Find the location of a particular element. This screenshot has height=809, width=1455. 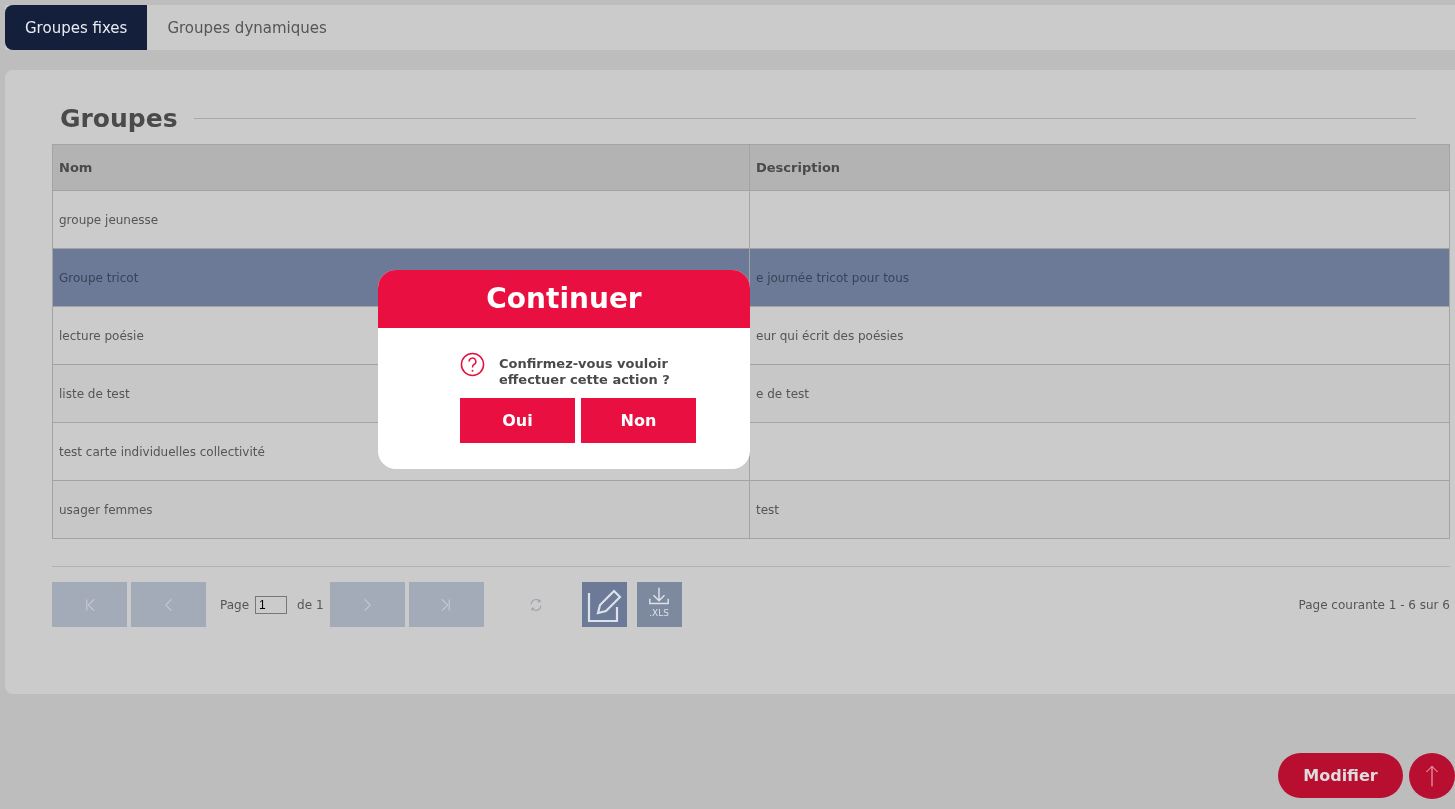

table-cell: liste de test is located at coordinates (94, 393).